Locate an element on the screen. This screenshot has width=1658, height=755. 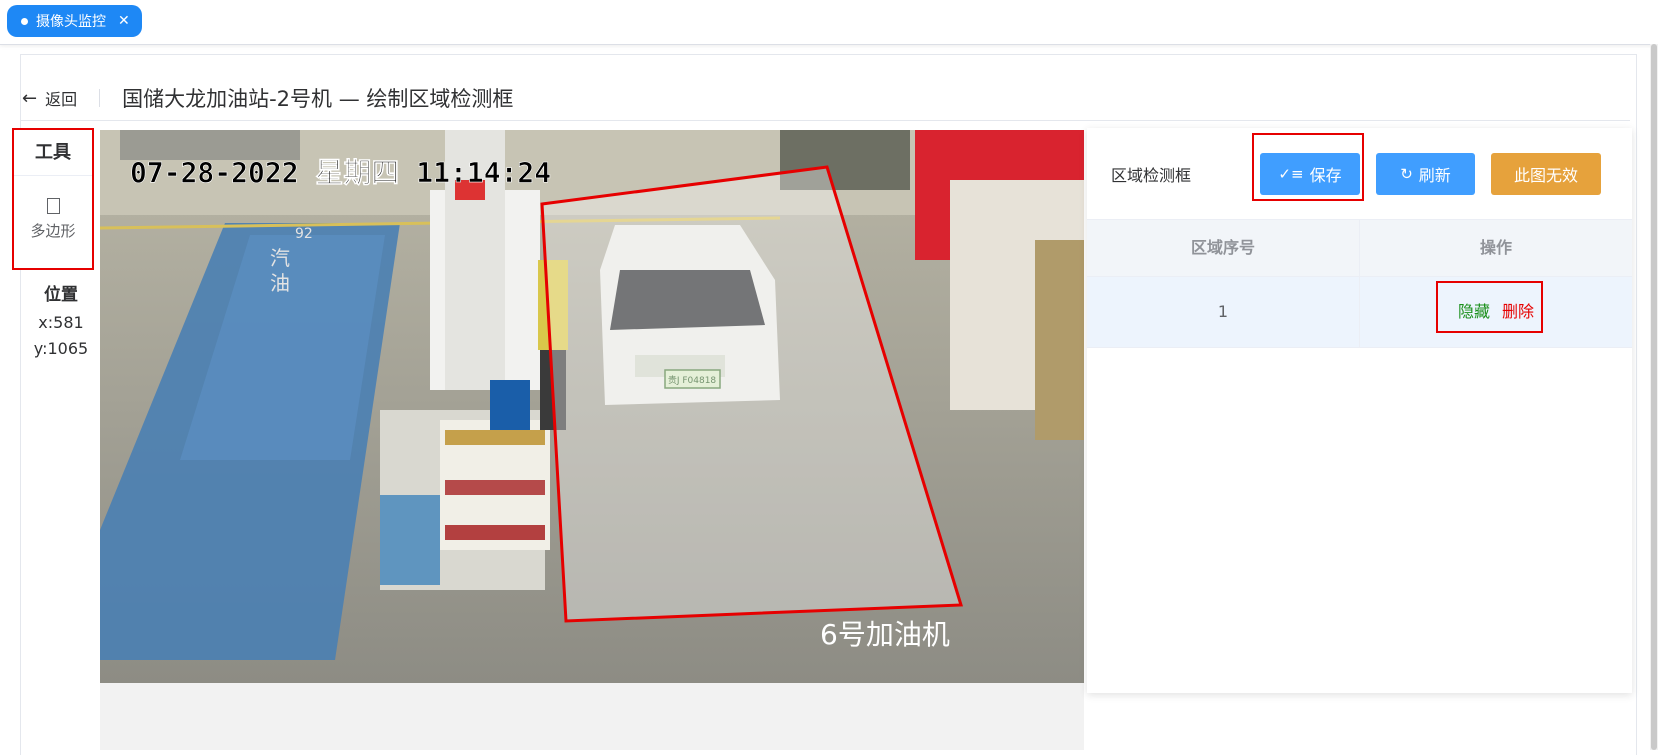
region-panel-header: 区域检测框 ✓≡ 保存 ↻ 刷新 此图无效 is located at coordinates (1359, 173).